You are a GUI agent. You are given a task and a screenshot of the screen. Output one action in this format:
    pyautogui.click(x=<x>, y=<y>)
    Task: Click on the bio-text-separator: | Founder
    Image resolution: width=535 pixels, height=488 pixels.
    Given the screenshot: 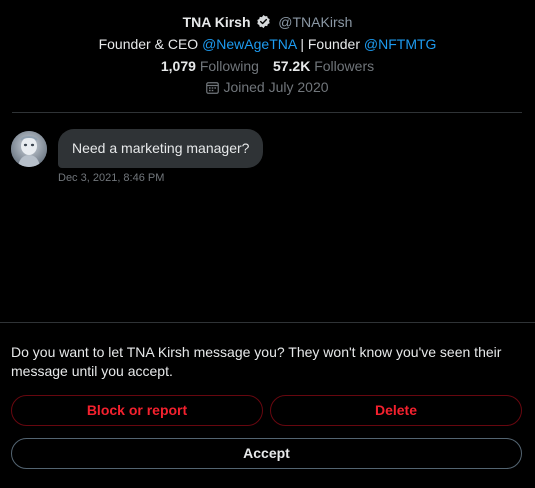 What is the action you would take?
    pyautogui.click(x=330, y=44)
    